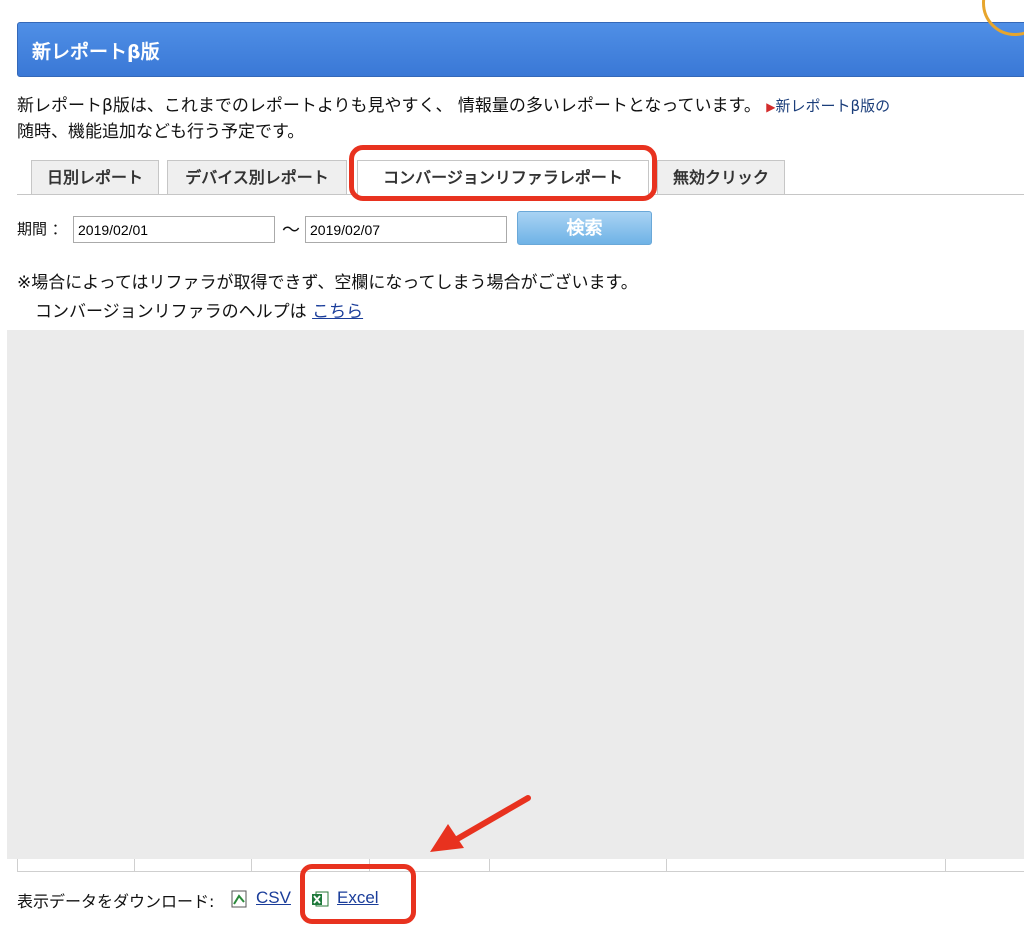  Describe the element at coordinates (174, 229) in the screenshot. I see `start-date-input` at that location.